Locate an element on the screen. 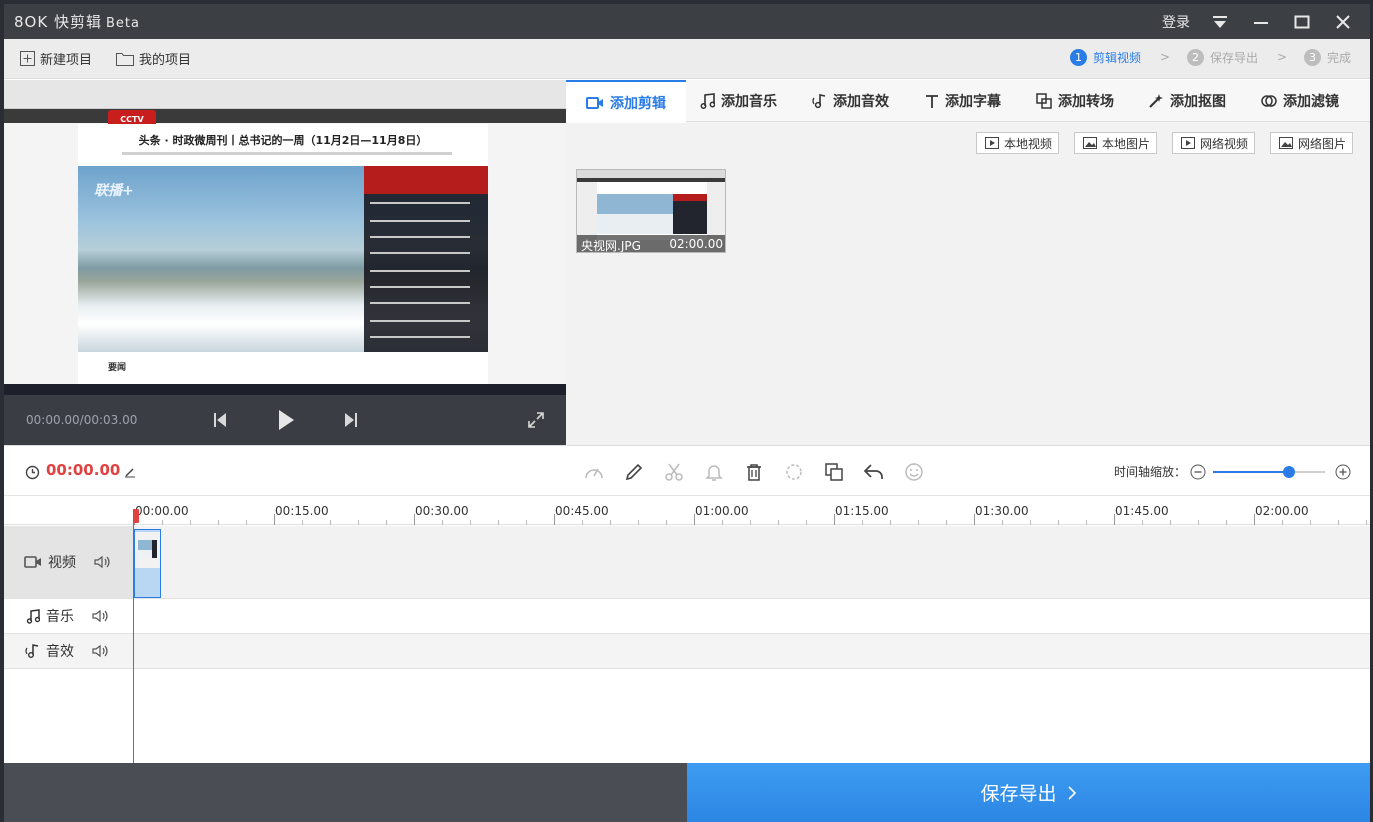 This screenshot has height=822, width=1373. video-track: 视频 is located at coordinates (687, 562).